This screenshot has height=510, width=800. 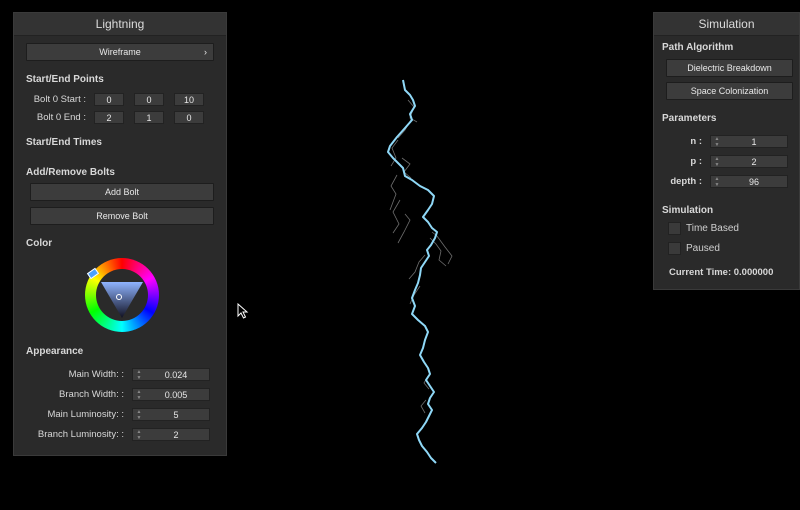 I want to click on branch-width-label: Branch Width: :, so click(x=91, y=394).